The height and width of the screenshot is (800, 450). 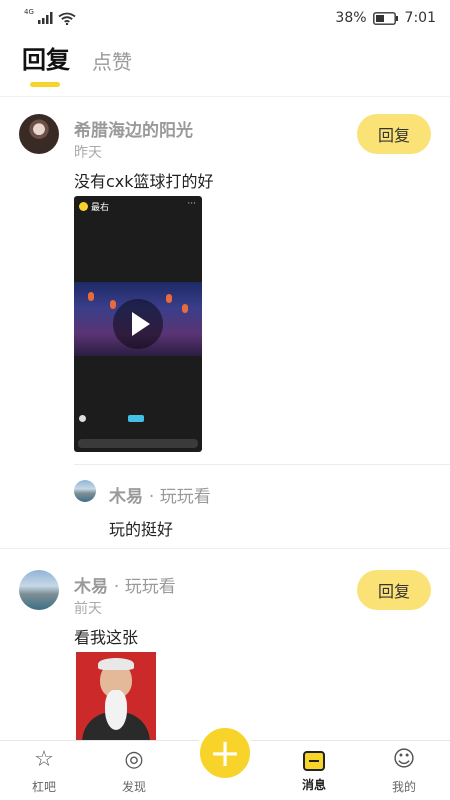 I want to click on status-left: 4G, so click(x=50, y=16).